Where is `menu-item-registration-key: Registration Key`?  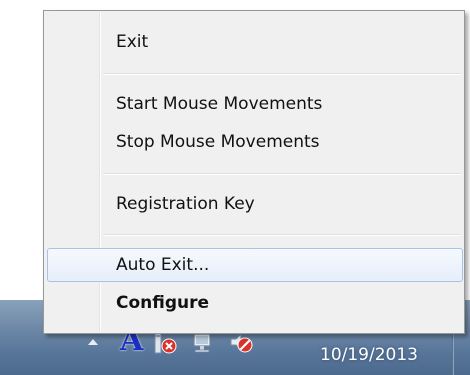
menu-item-registration-key: Registration Key is located at coordinates (255, 204).